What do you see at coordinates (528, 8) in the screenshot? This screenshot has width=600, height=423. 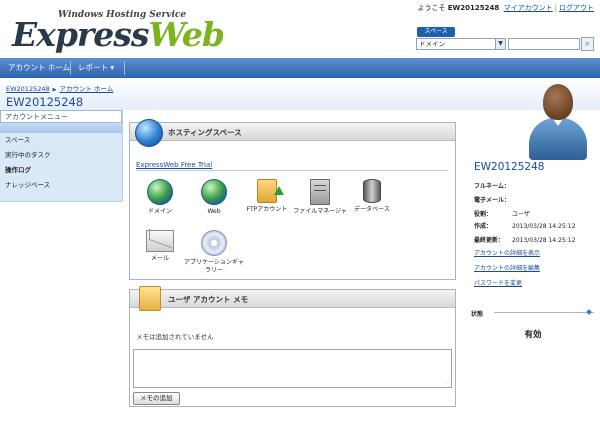 I see `my-account-link: マイアカウント` at bounding box center [528, 8].